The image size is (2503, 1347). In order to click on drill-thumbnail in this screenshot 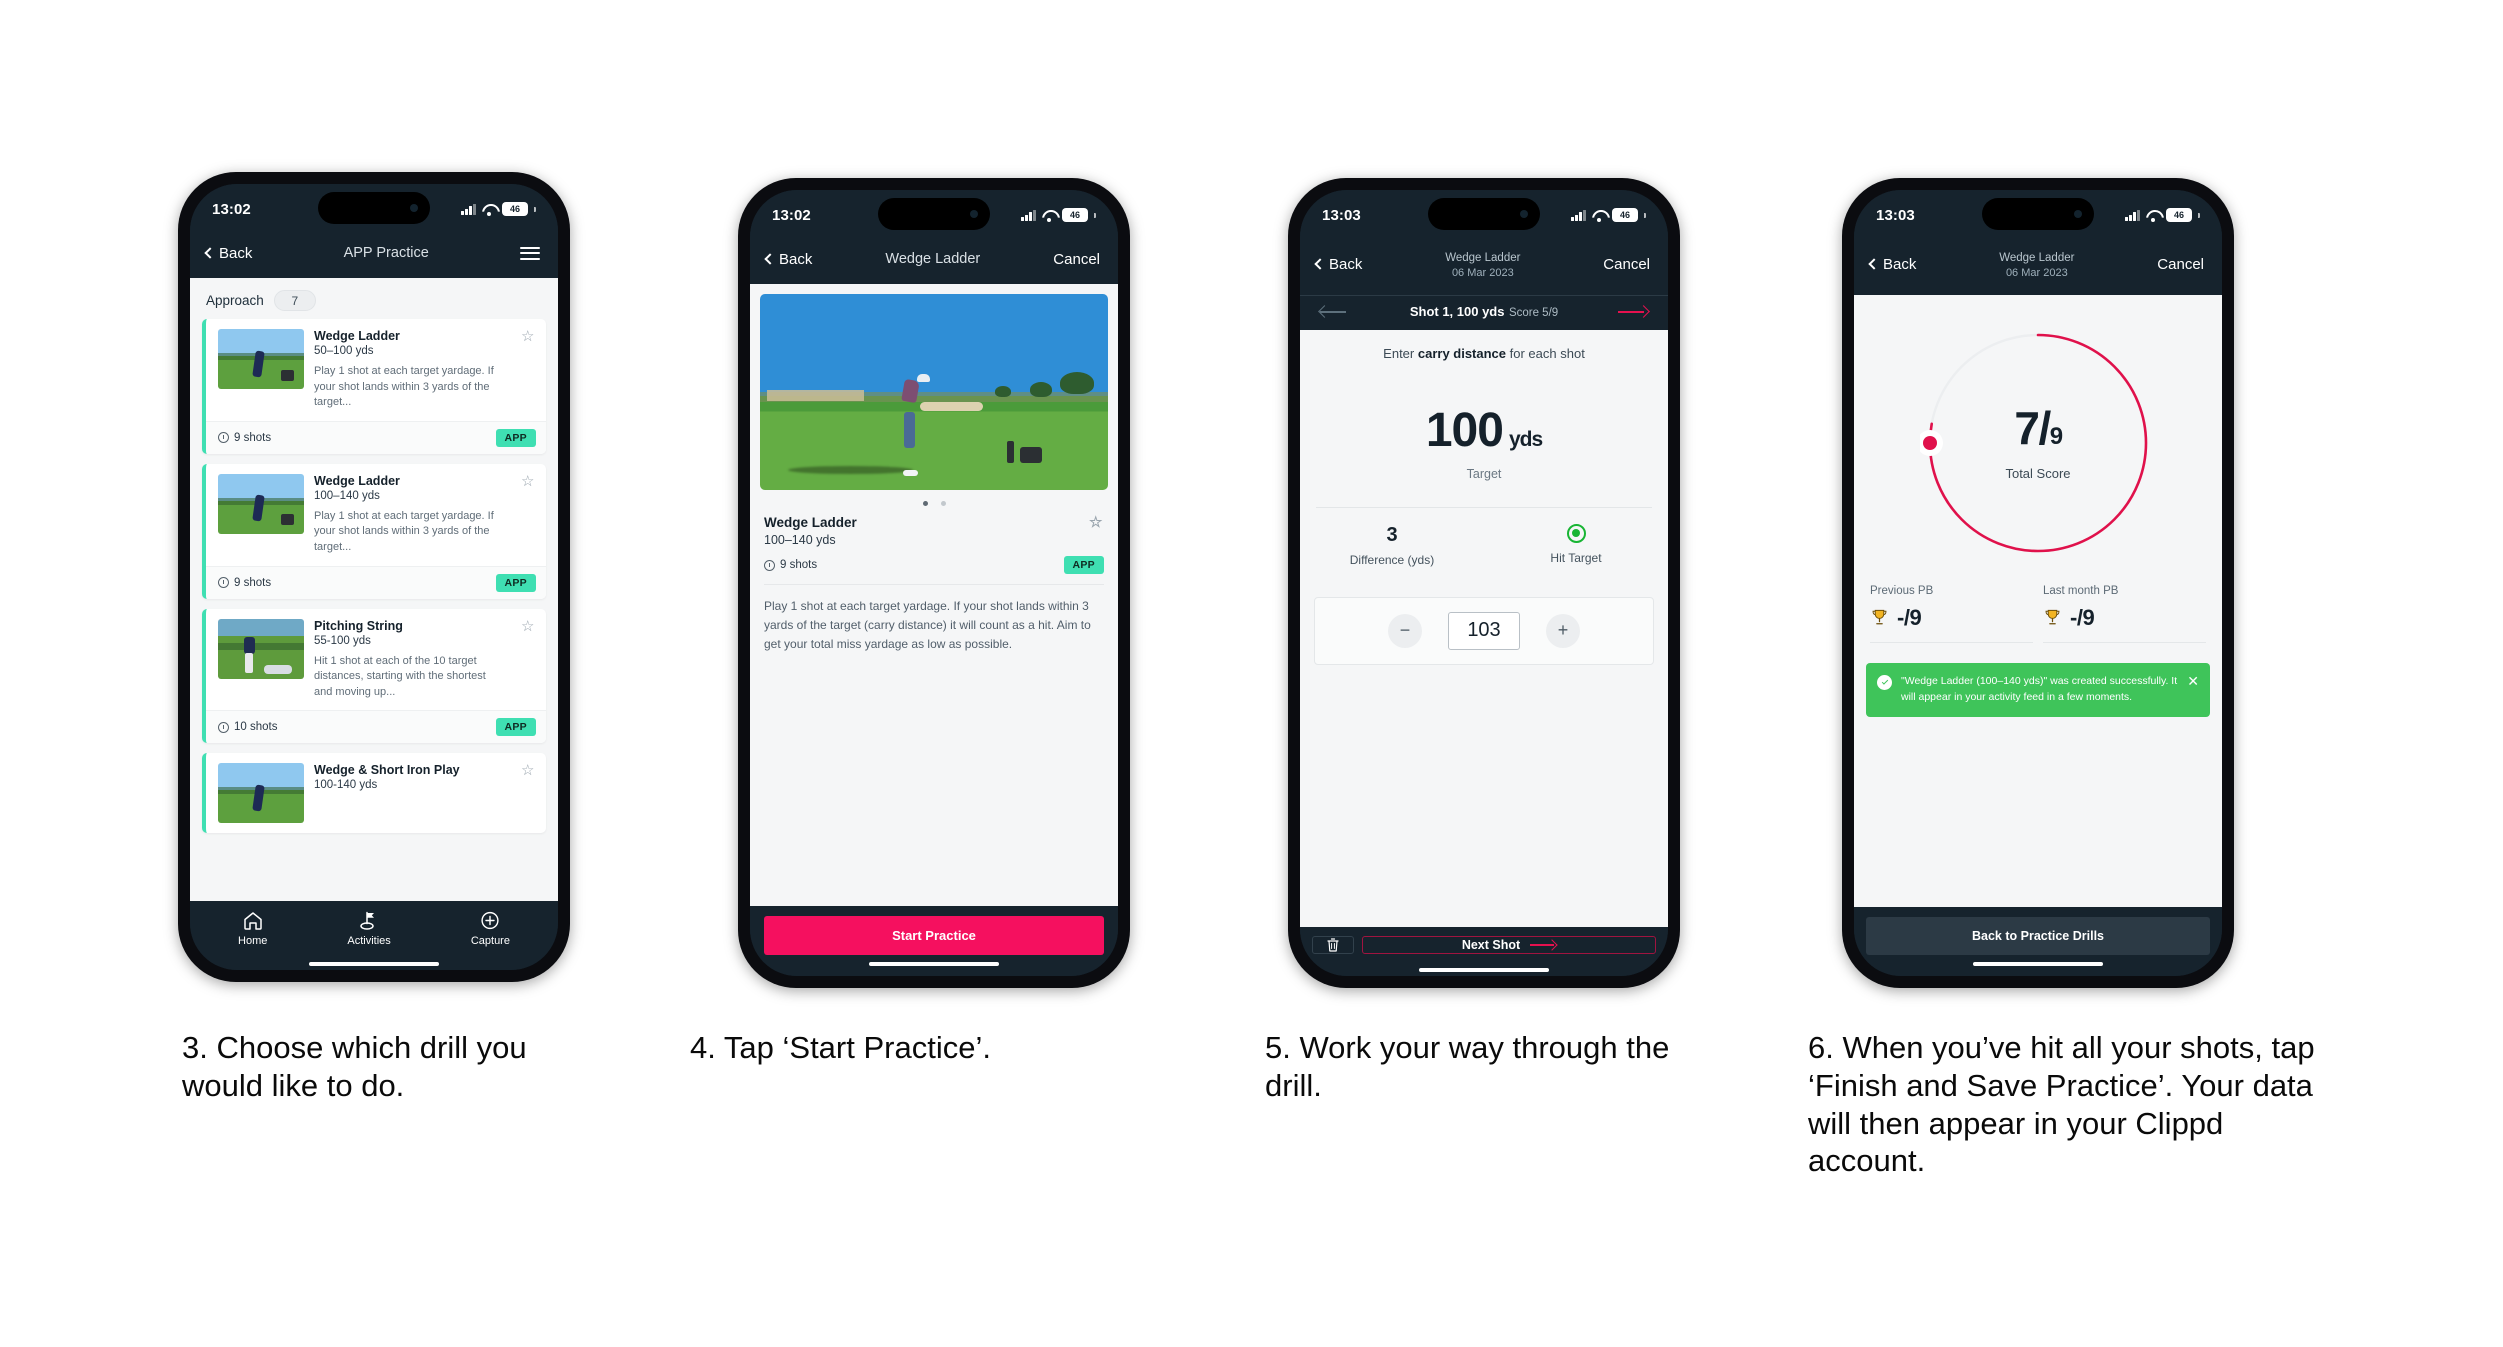, I will do `click(261, 359)`.